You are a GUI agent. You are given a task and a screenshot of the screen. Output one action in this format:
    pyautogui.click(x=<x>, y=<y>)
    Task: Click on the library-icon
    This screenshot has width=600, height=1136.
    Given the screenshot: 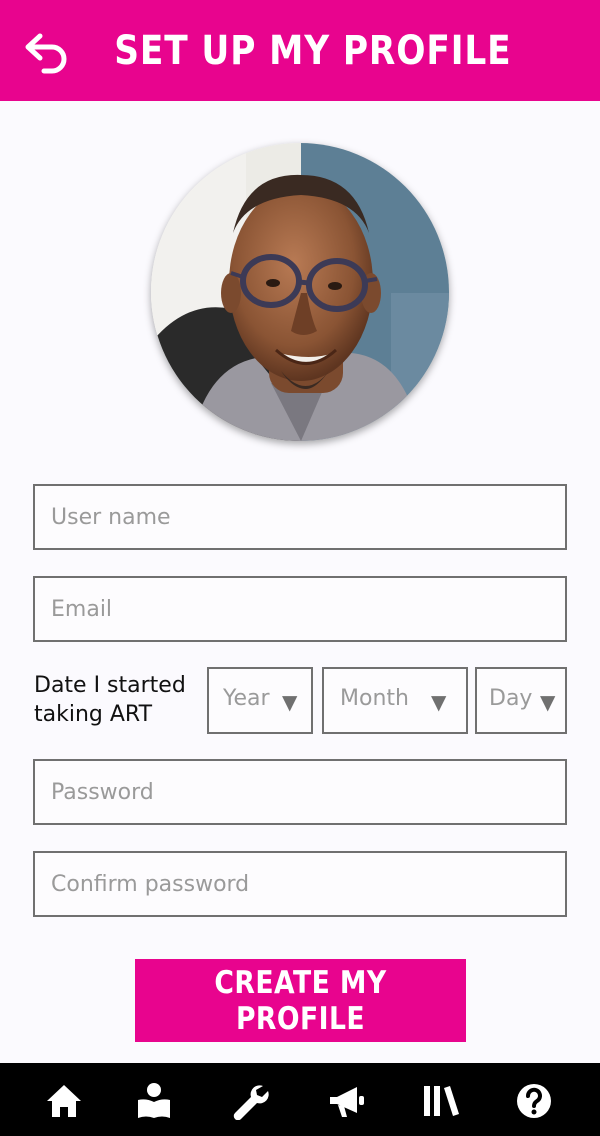 What is the action you would take?
    pyautogui.click(x=441, y=1101)
    